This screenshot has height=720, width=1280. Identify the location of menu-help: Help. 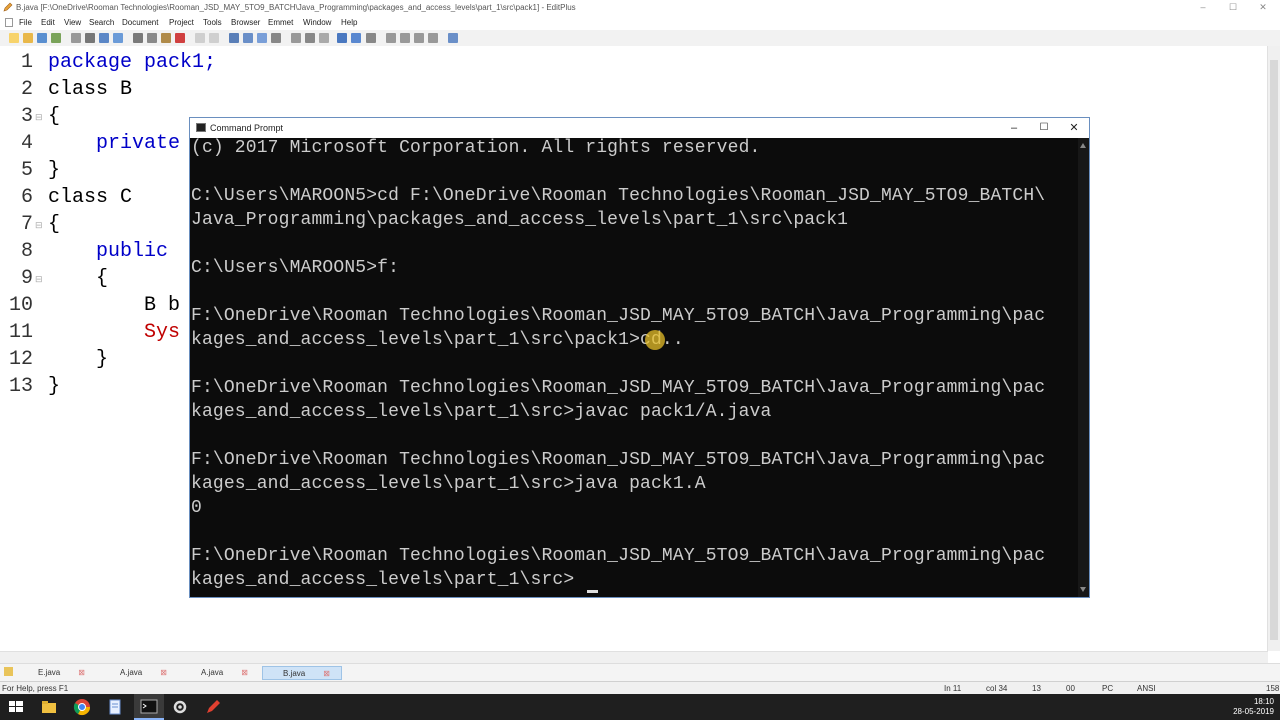
(349, 22).